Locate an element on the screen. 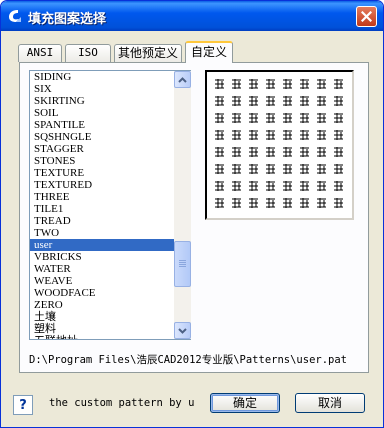 The width and height of the screenshot is (384, 428). pattern-preview is located at coordinates (279, 145).